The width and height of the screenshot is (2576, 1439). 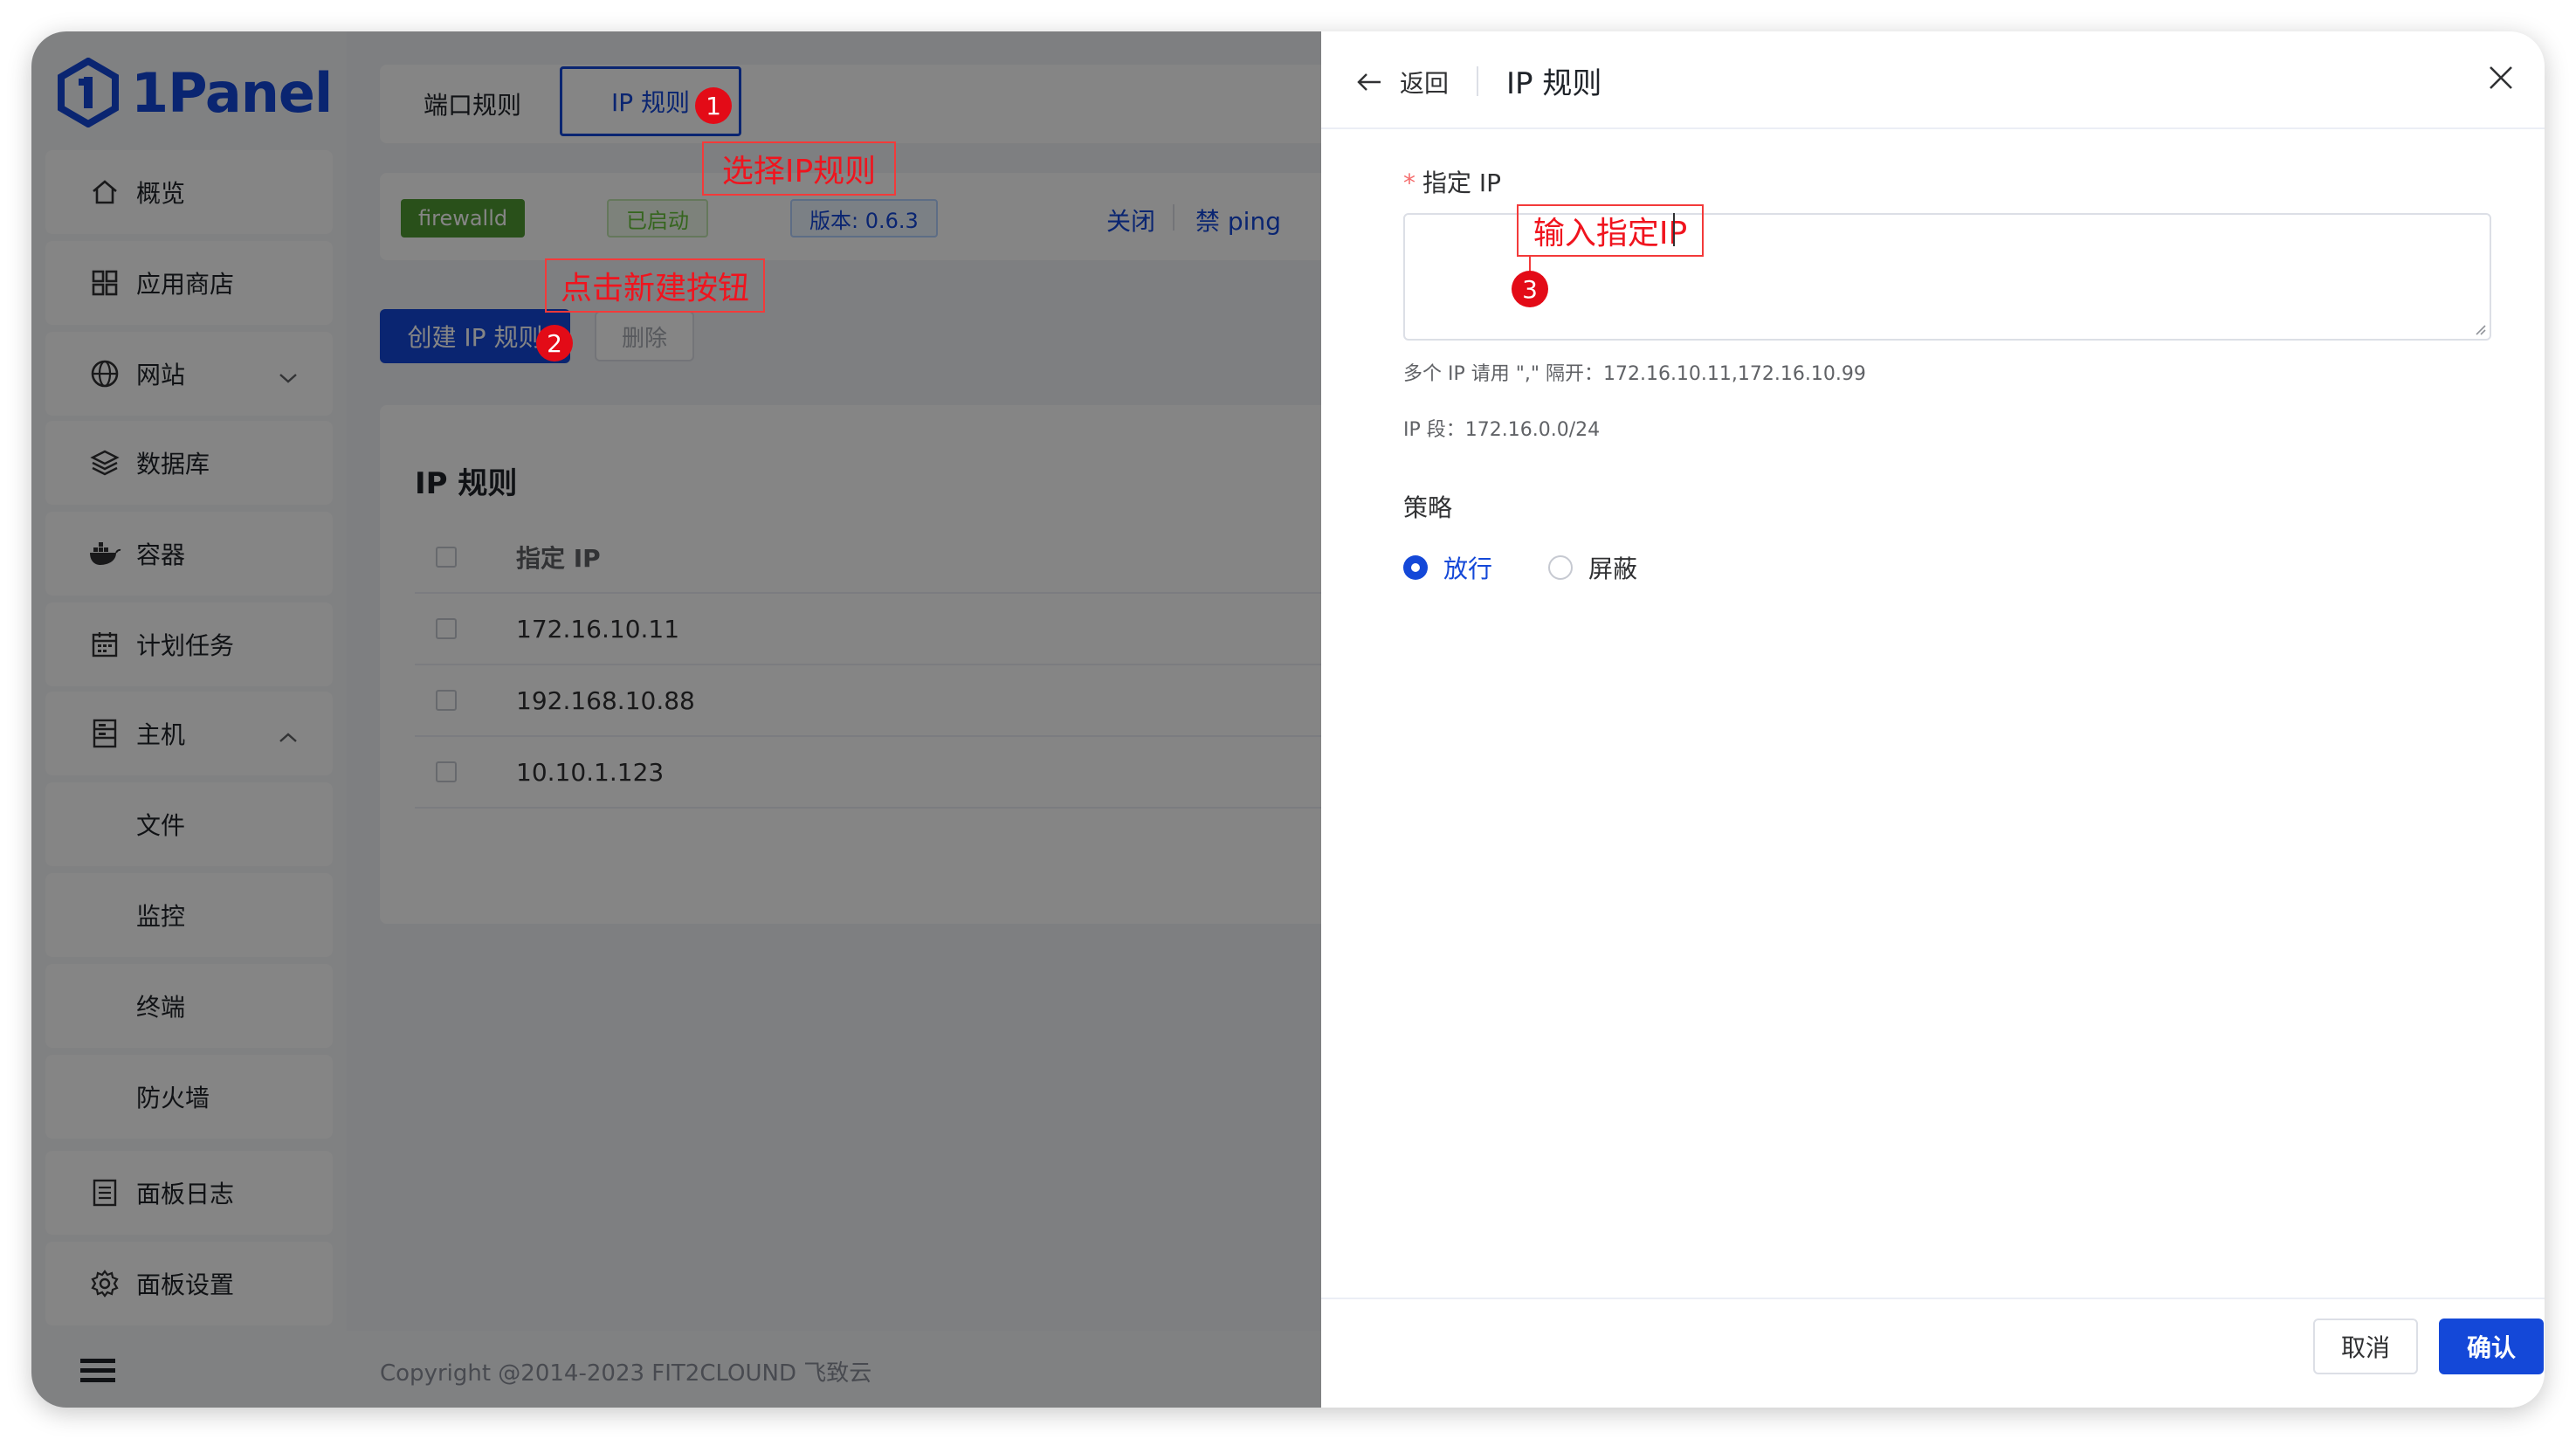 I want to click on back-button: 返回, so click(x=1402, y=82).